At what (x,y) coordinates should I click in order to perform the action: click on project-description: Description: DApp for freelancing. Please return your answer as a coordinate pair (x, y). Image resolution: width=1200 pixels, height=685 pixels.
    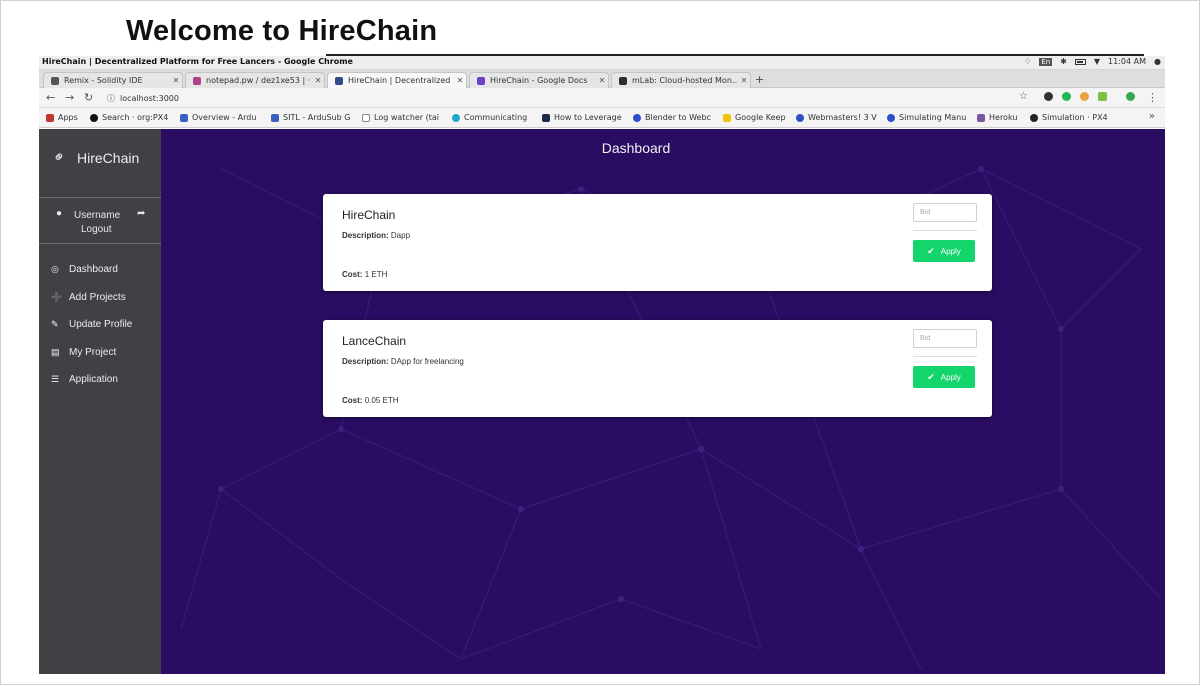
    Looking at the image, I should click on (403, 361).